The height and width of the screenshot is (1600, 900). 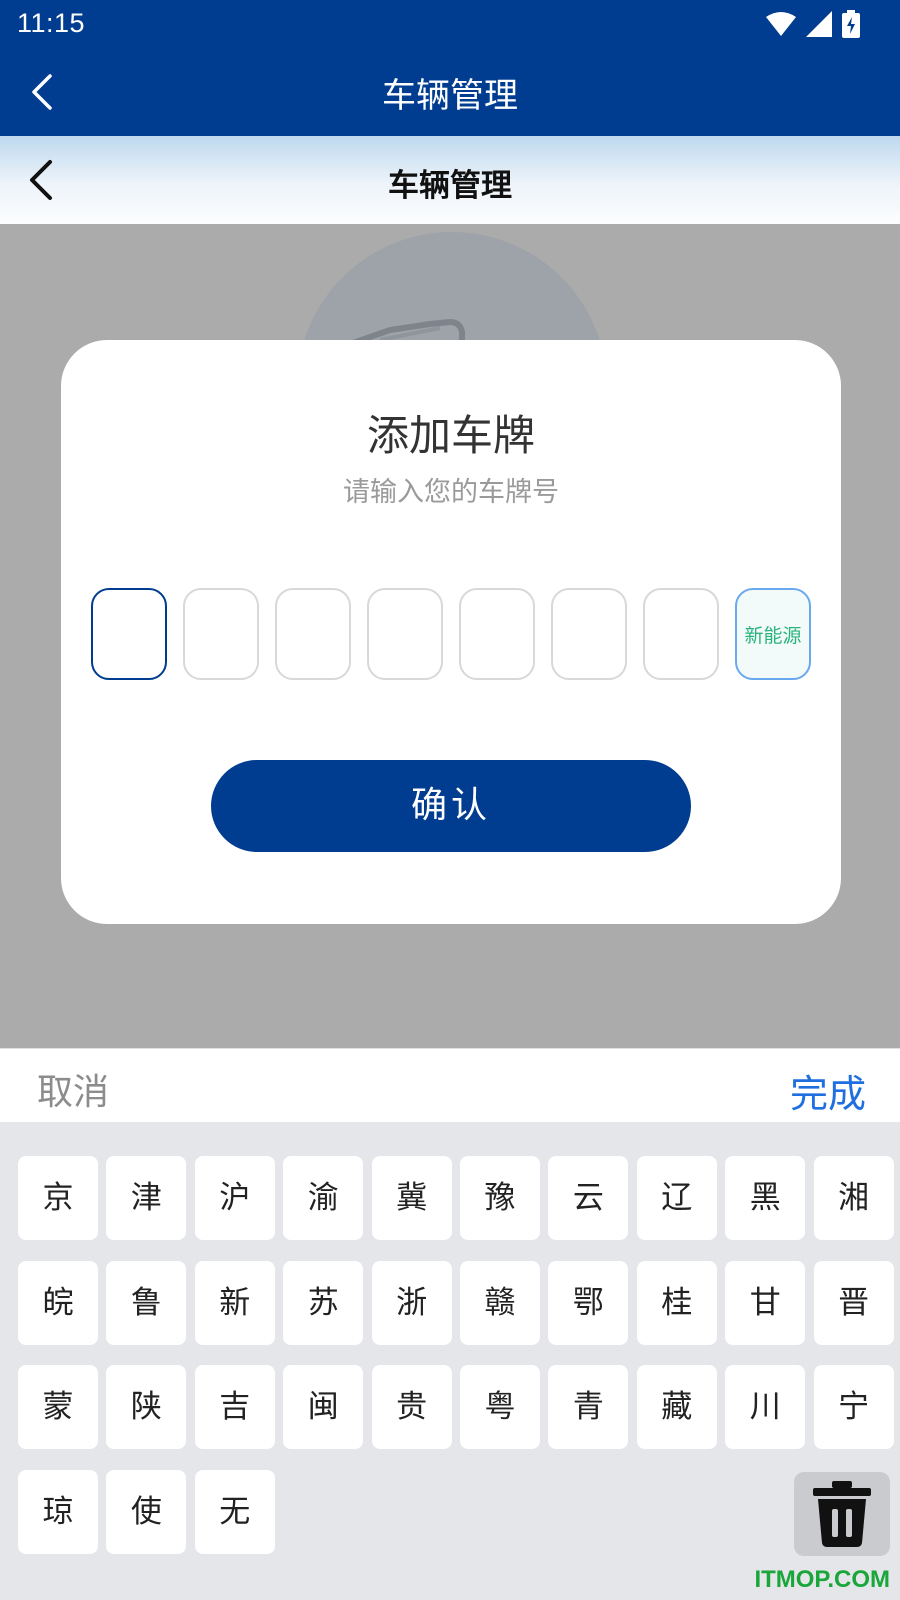 I want to click on signal-icon, so click(x=819, y=24).